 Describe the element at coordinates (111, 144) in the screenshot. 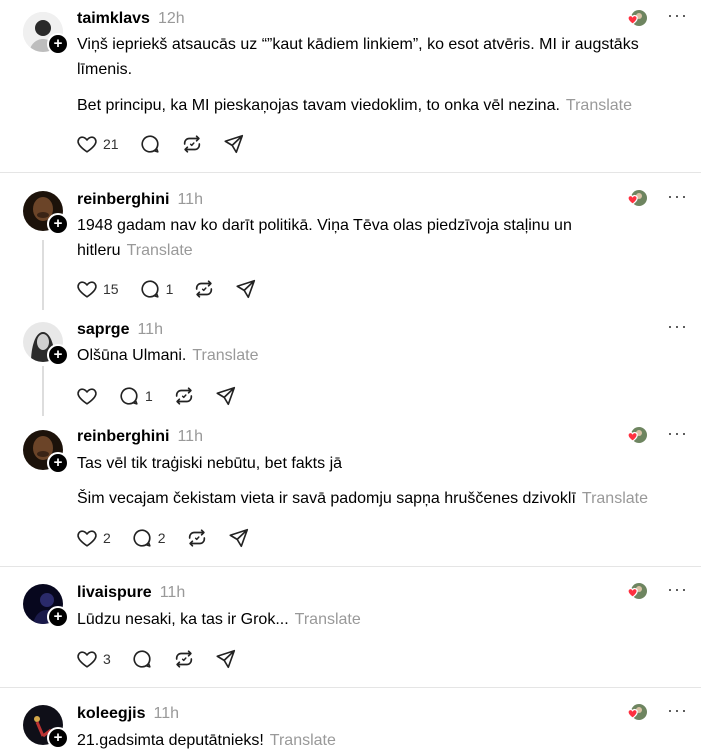

I see `like-count: 21` at that location.